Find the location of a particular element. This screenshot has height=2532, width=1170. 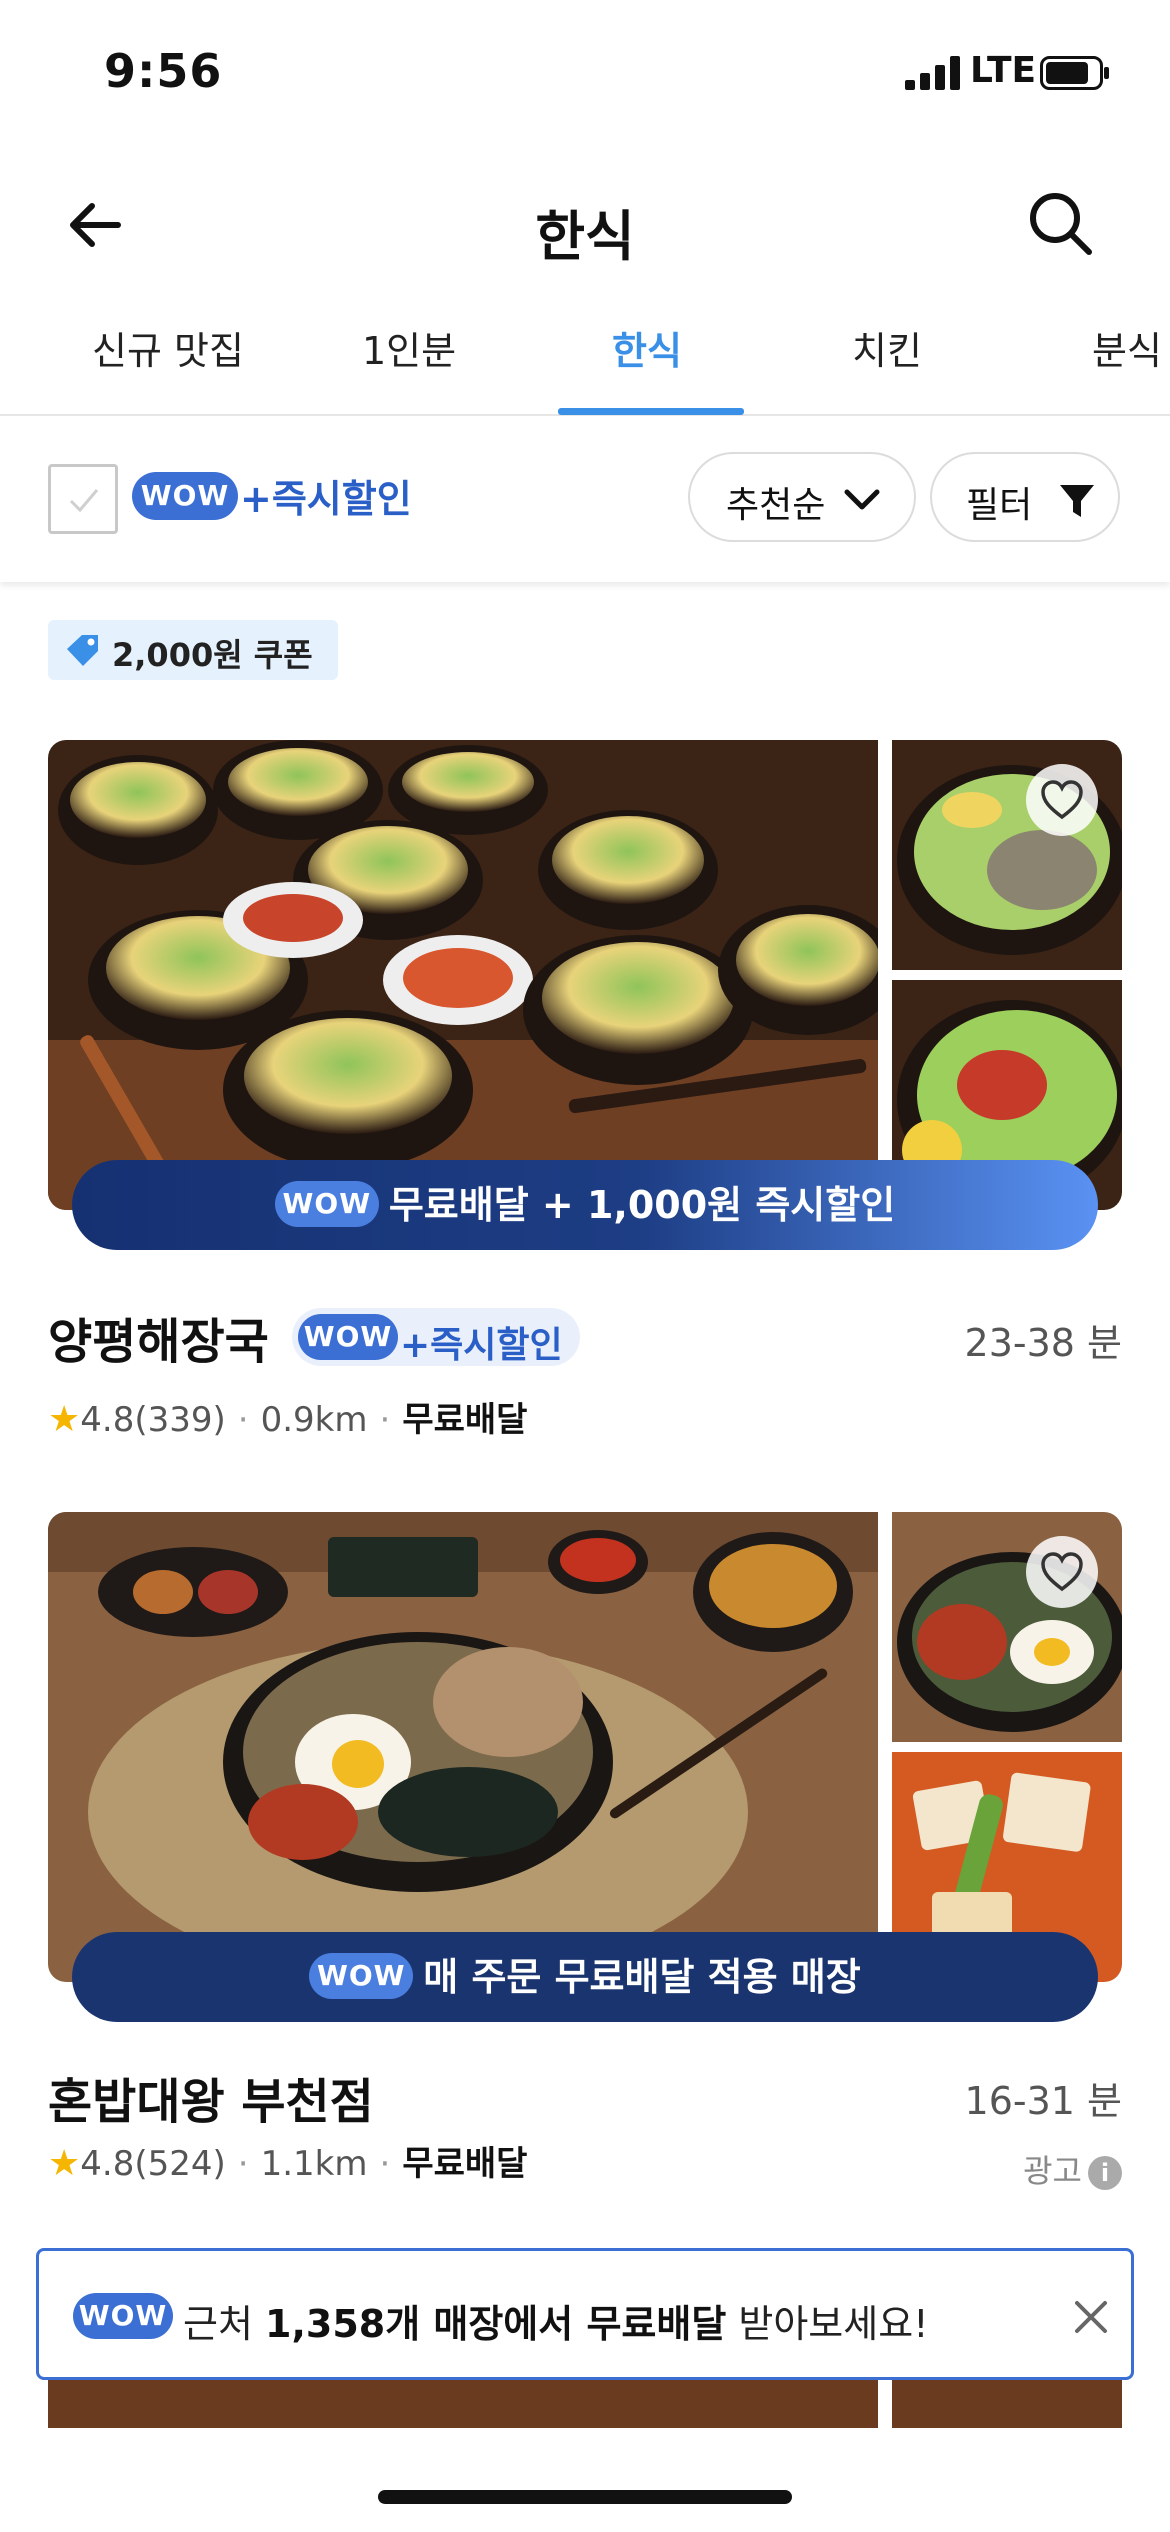

delivery-time: 16-31 분 is located at coordinates (1043, 2101).